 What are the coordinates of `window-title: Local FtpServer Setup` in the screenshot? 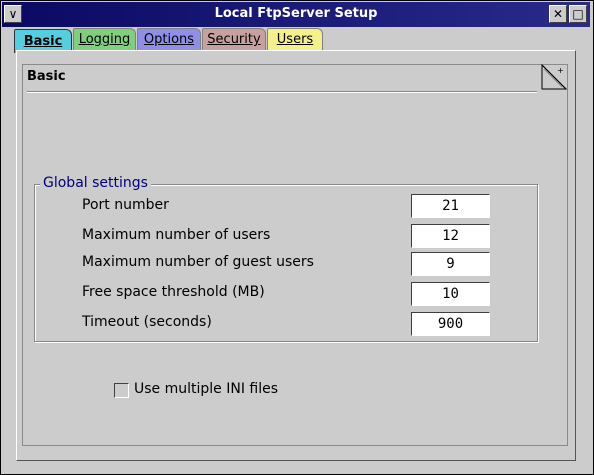 It's located at (296, 13).